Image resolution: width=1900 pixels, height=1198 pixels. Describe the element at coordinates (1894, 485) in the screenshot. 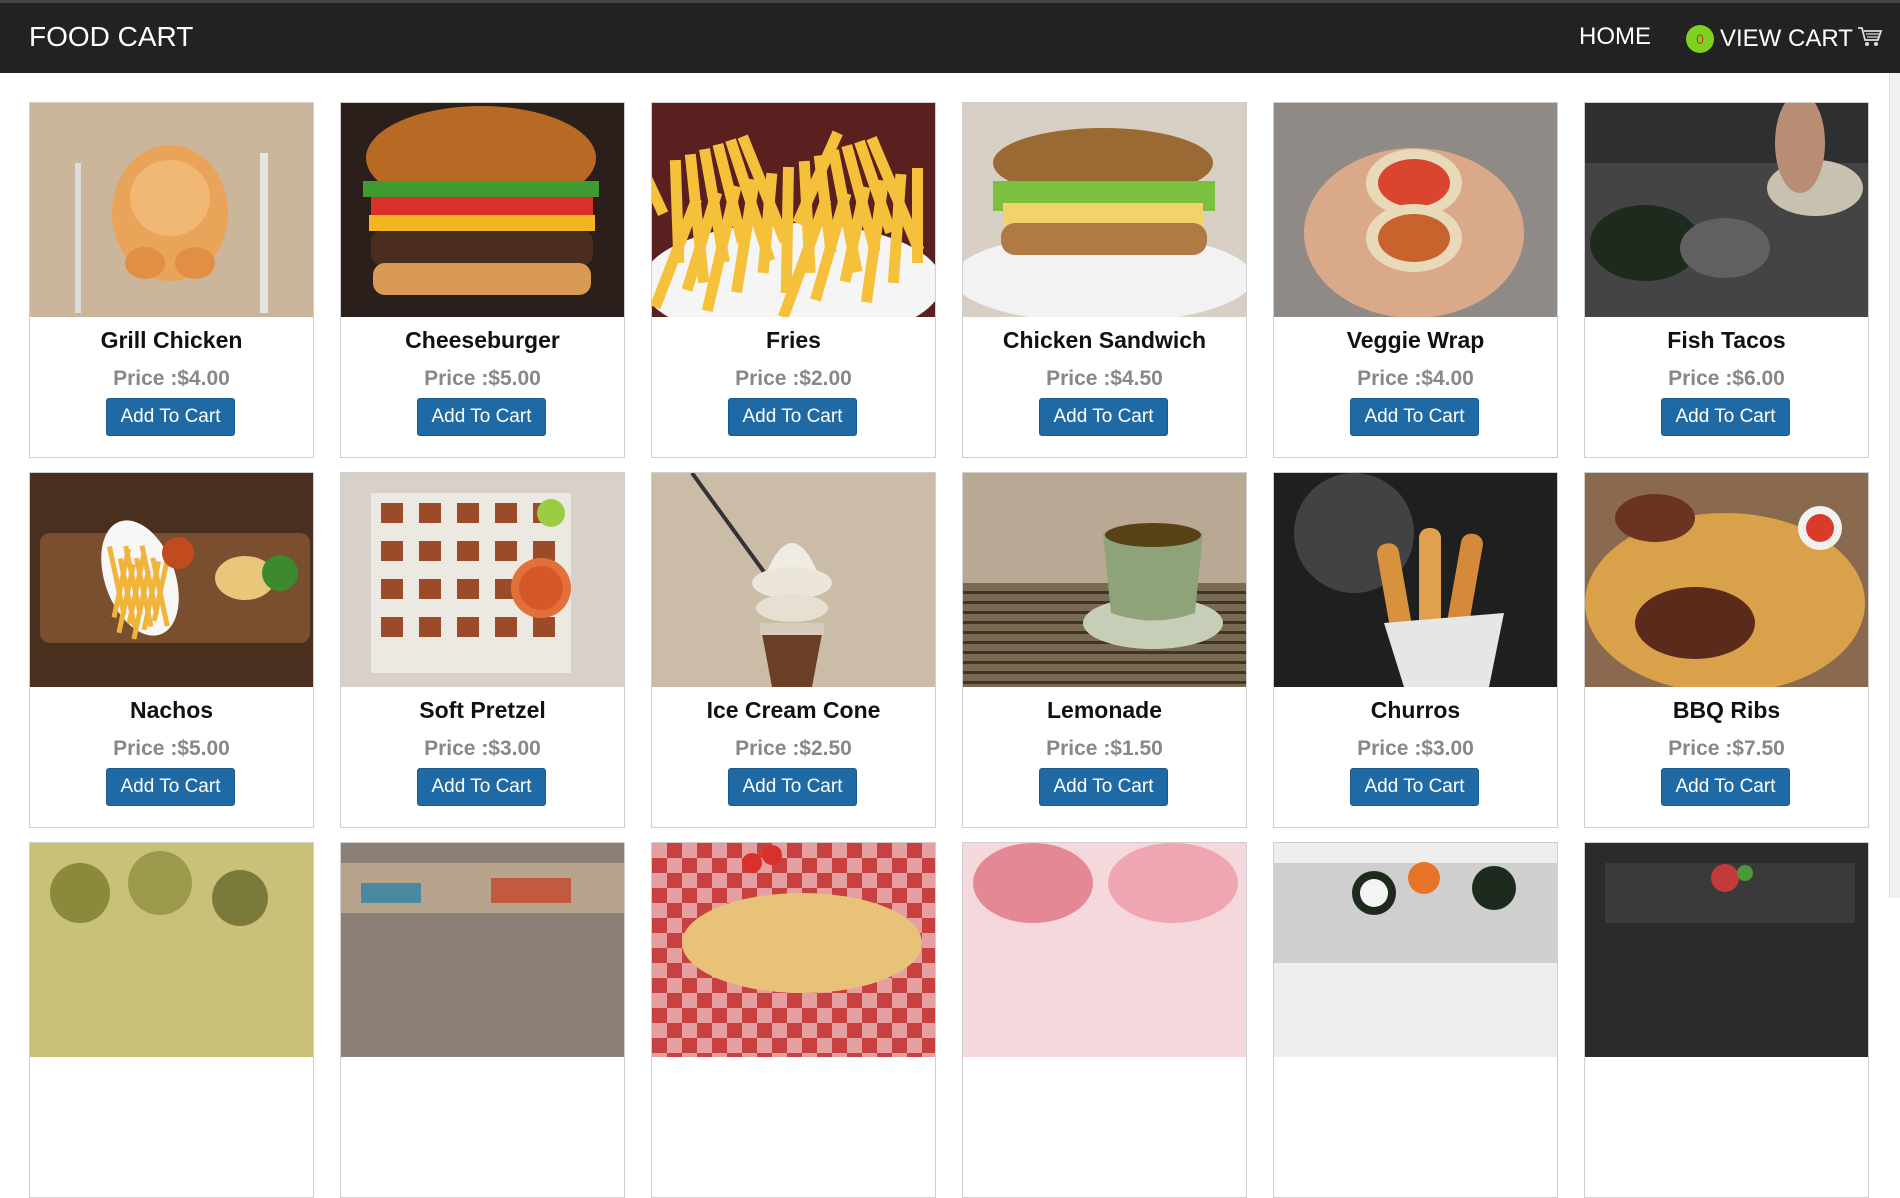

I see `page-scrollbar` at that location.